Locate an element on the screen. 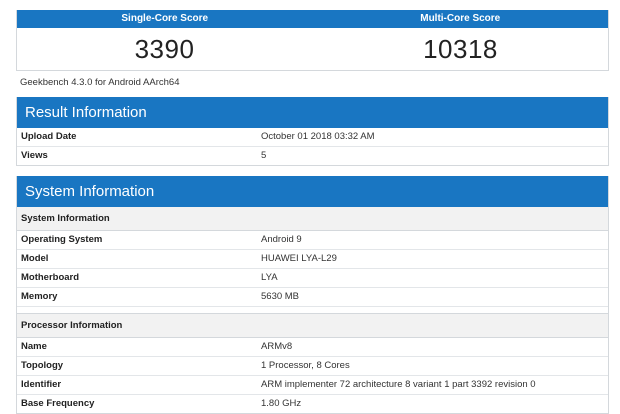  table-row: Operating System Android 9 is located at coordinates (312, 240).